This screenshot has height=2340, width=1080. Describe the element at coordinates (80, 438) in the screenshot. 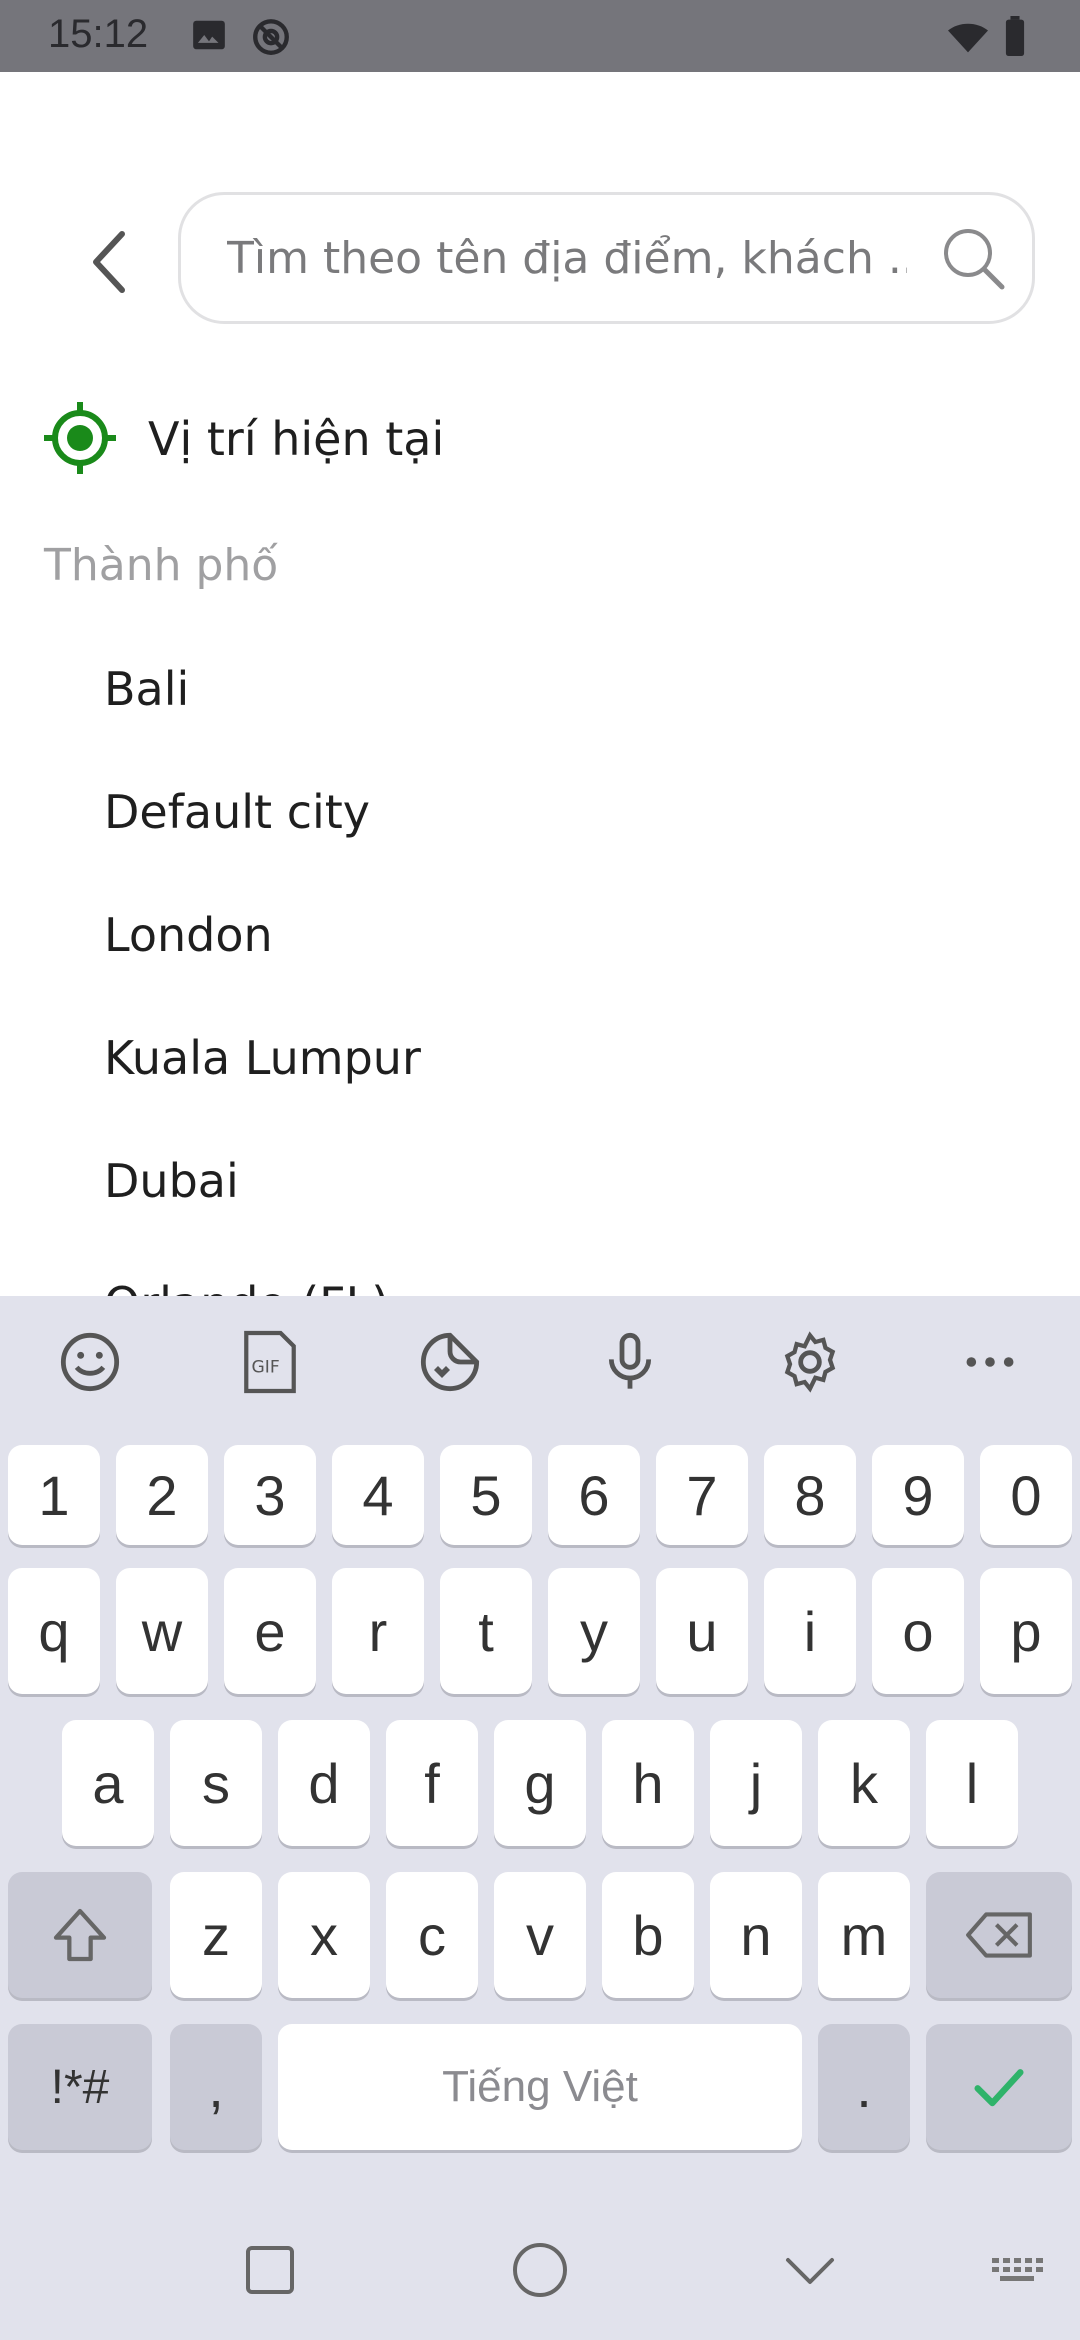

I see `crosshair-icon` at that location.